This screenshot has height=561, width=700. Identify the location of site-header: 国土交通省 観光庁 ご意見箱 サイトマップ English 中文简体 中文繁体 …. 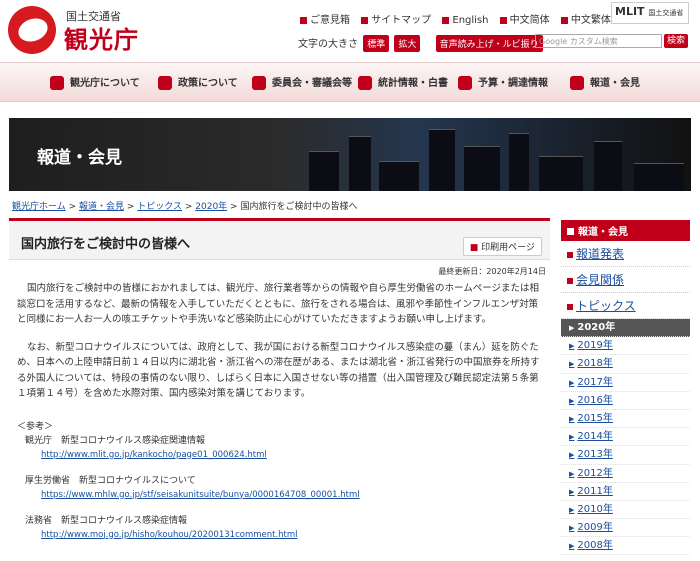
(350, 31).